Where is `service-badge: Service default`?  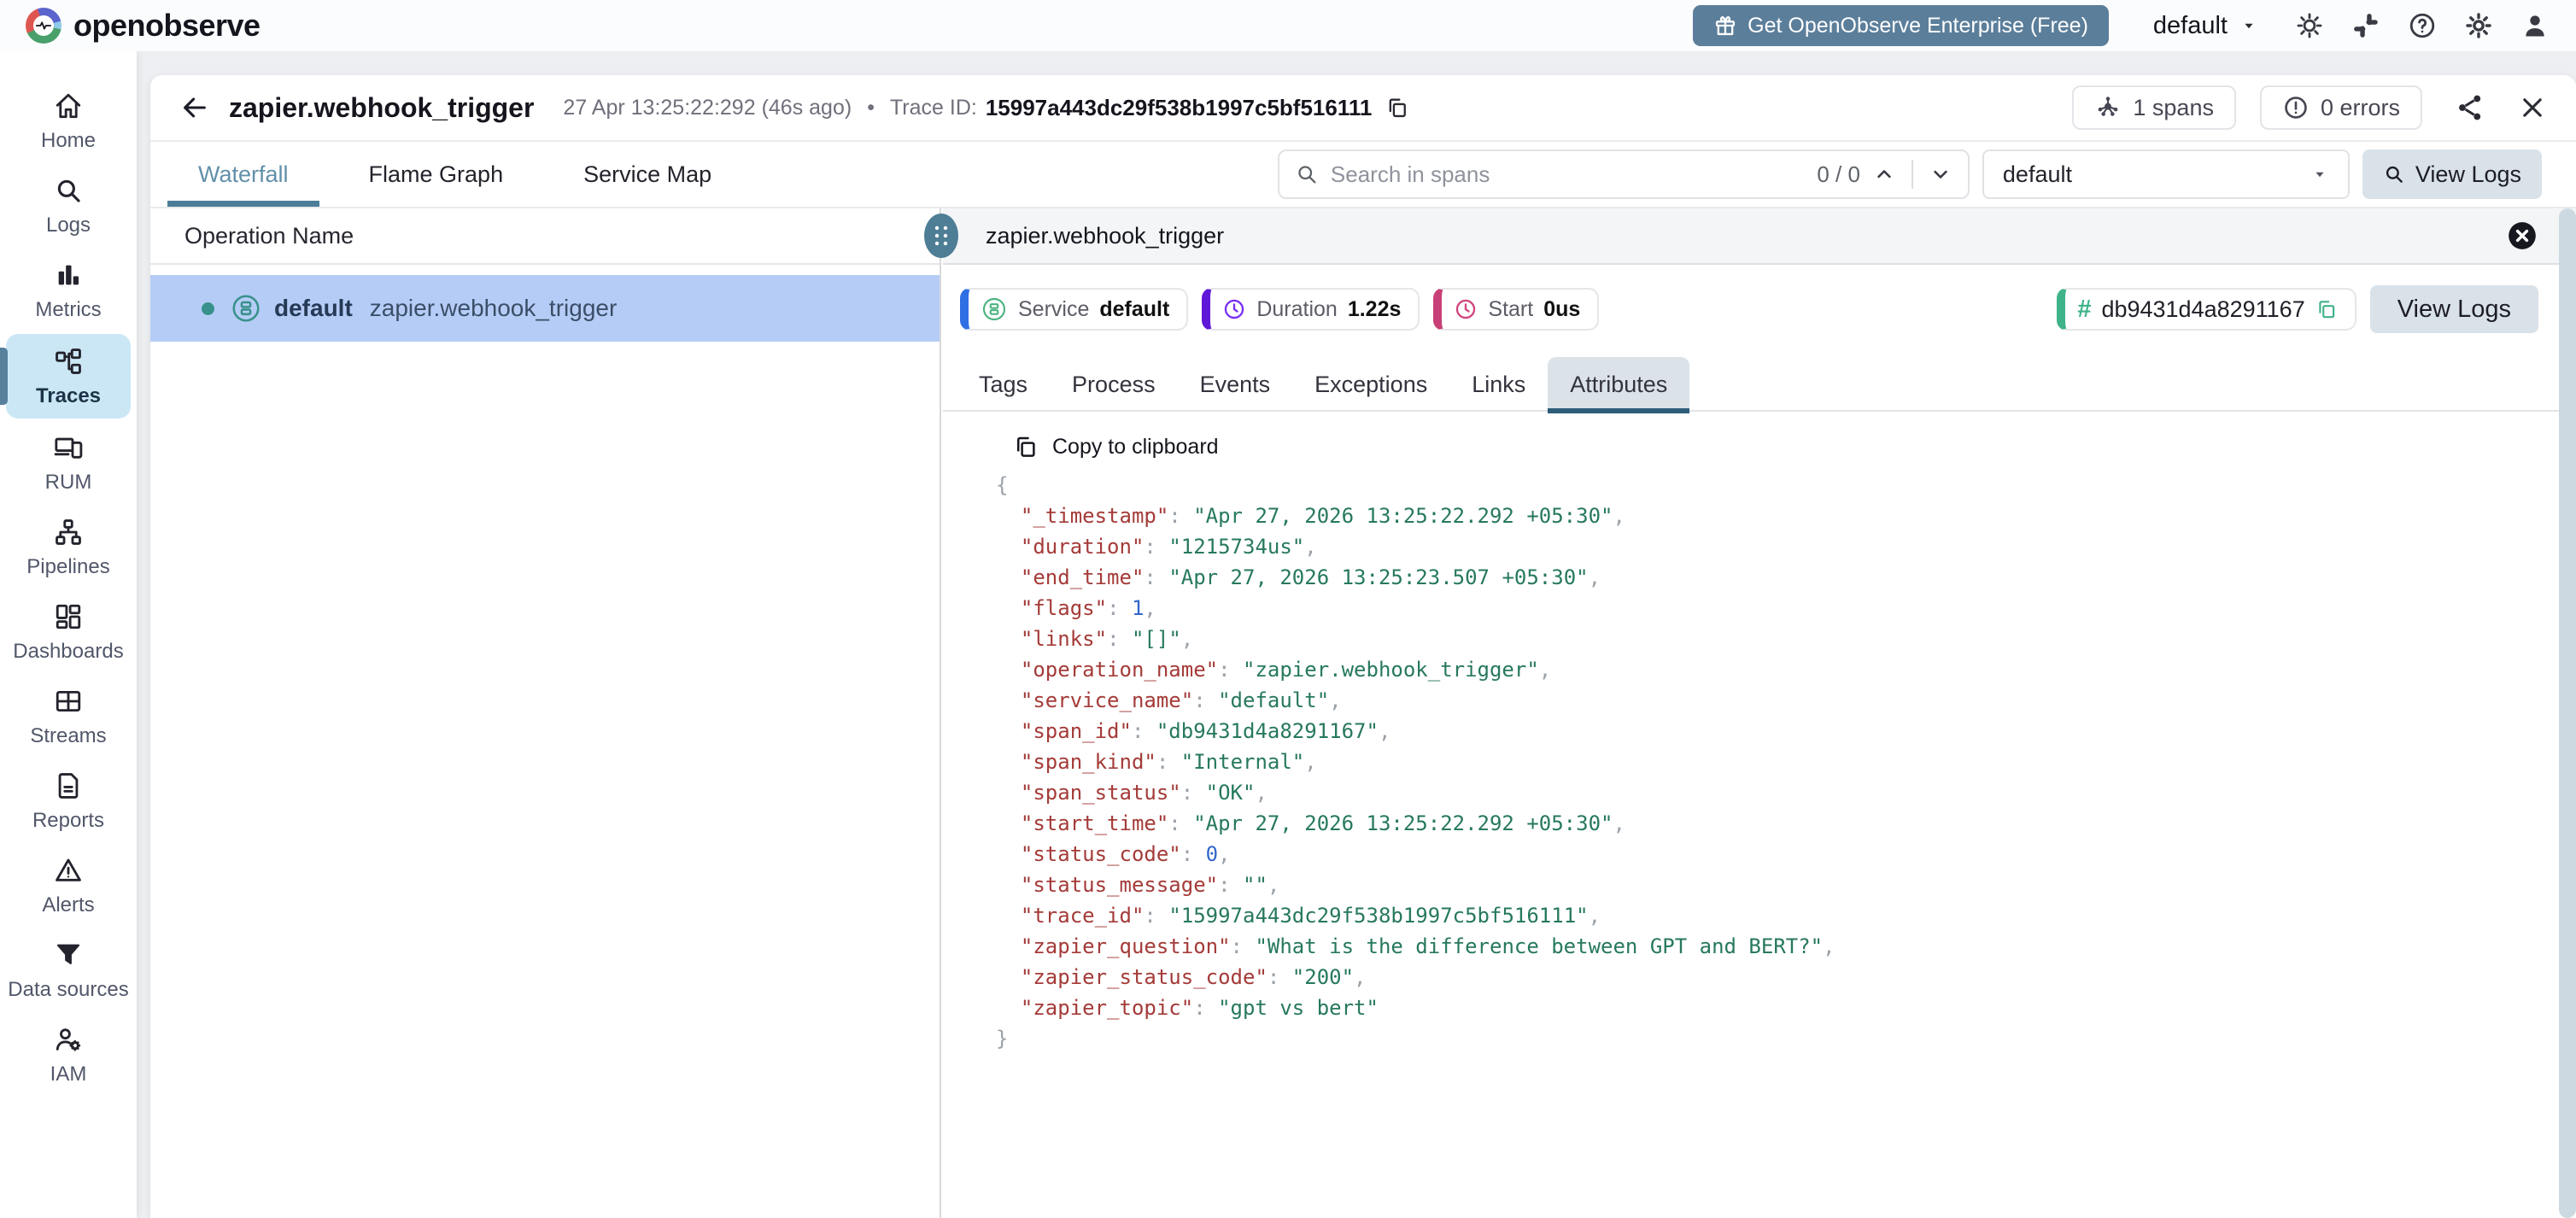
service-badge: Service default is located at coordinates (1074, 309).